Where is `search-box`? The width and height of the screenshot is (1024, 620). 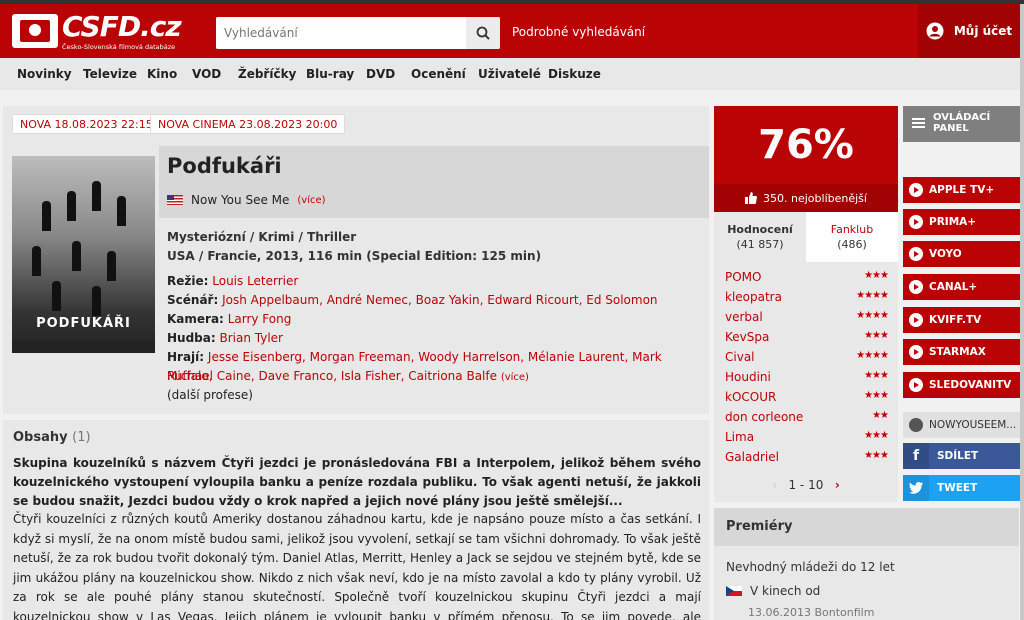 search-box is located at coordinates (358, 33).